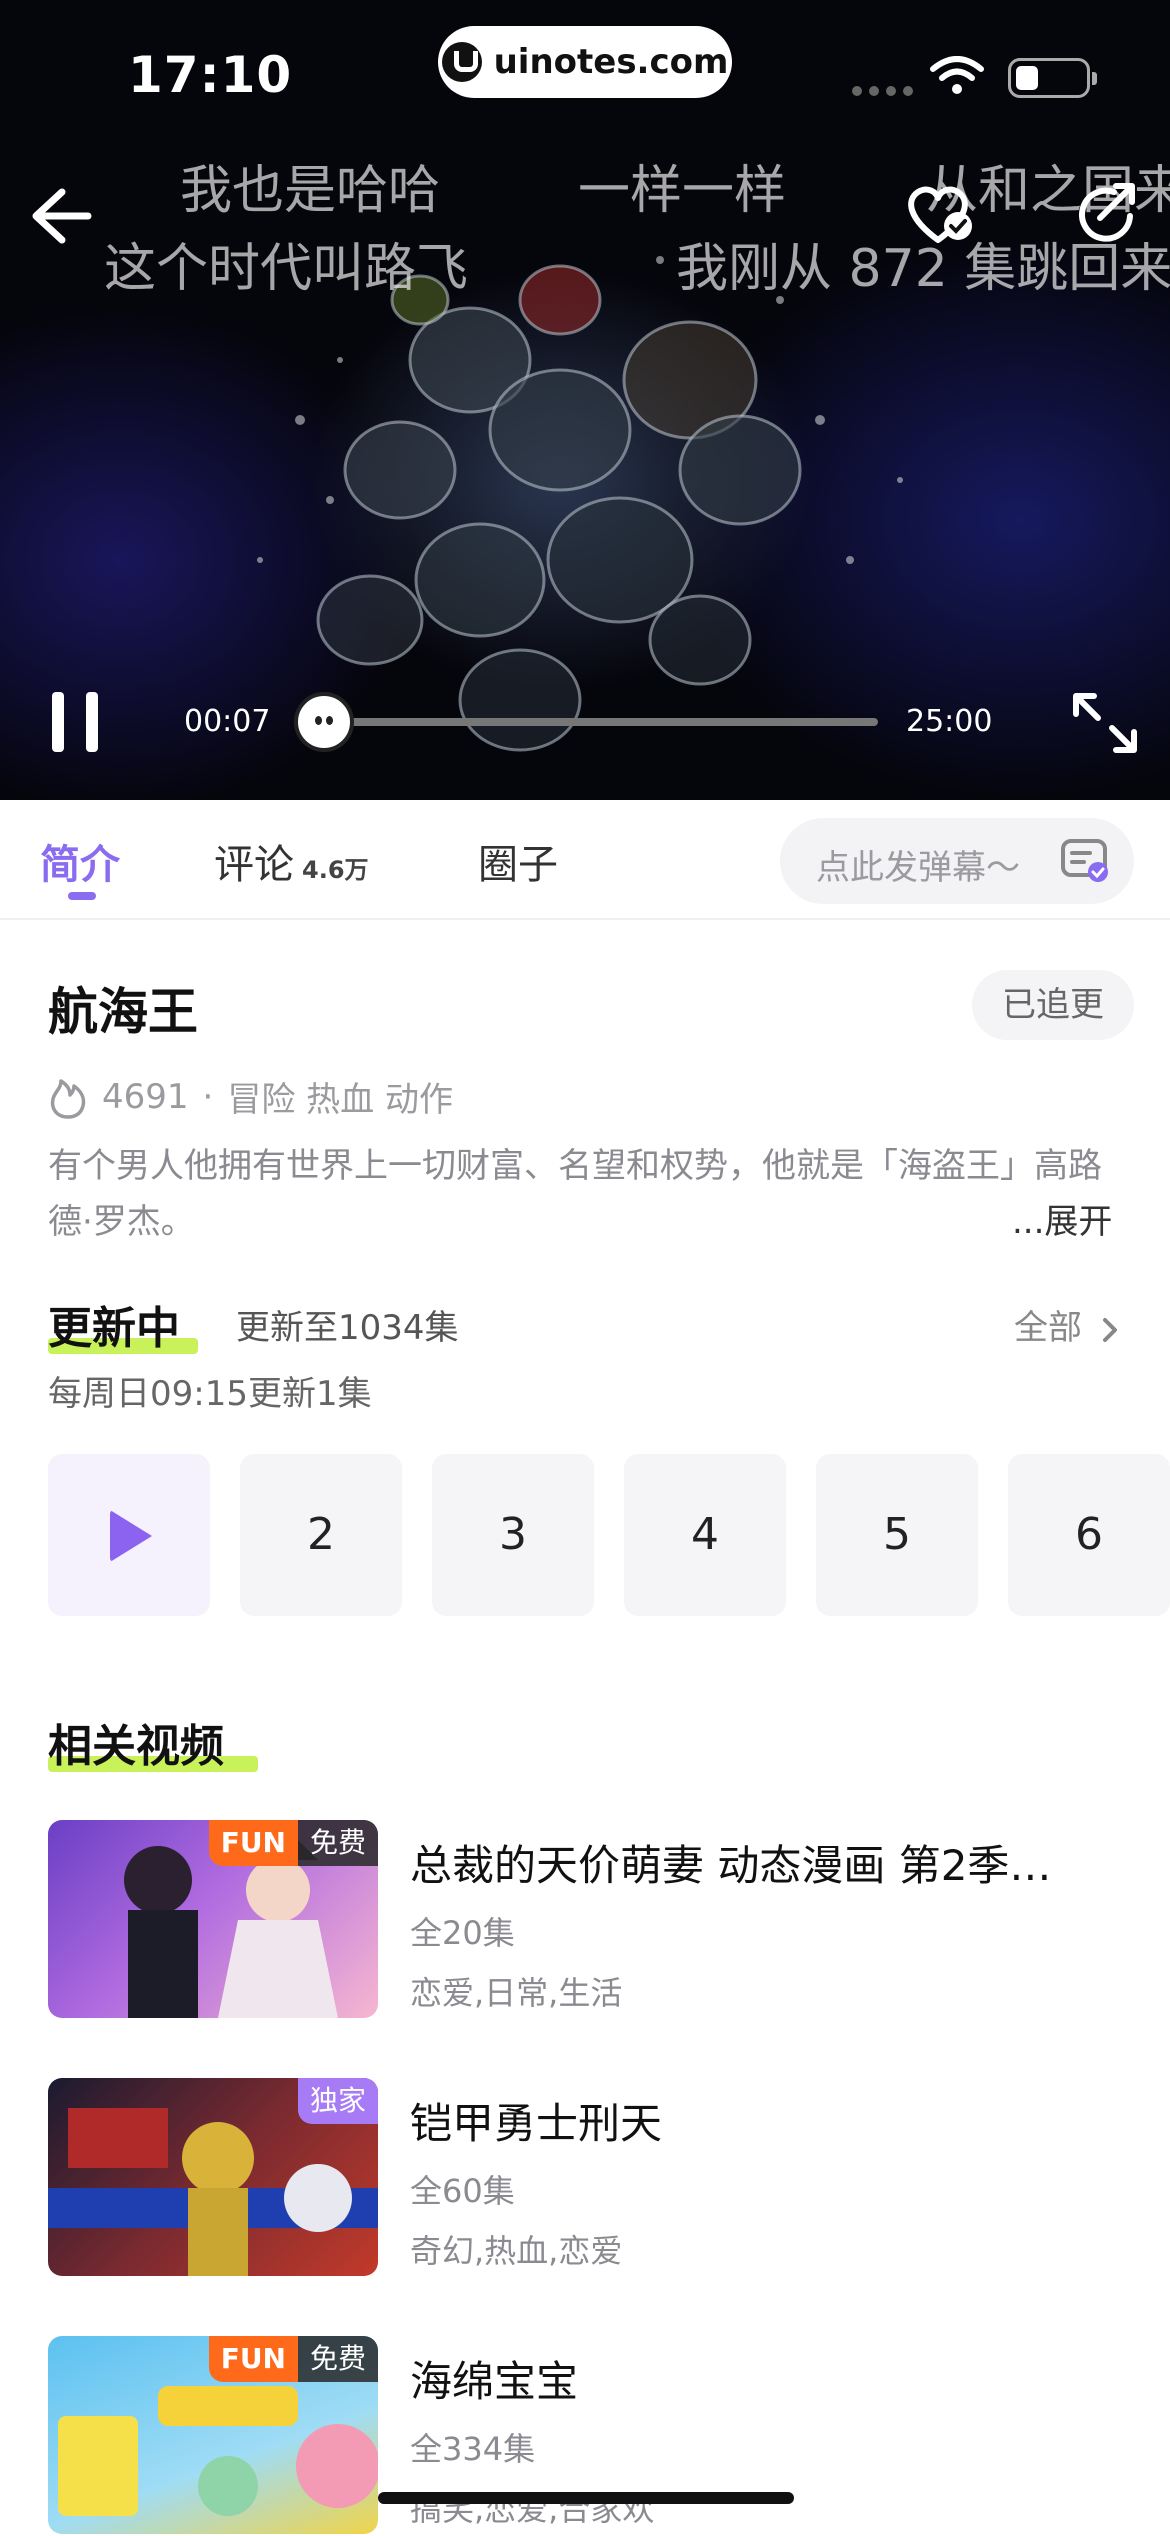 Image resolution: width=1170 pixels, height=2536 pixels. Describe the element at coordinates (68, 1098) in the screenshot. I see `heat-flame-icon` at that location.